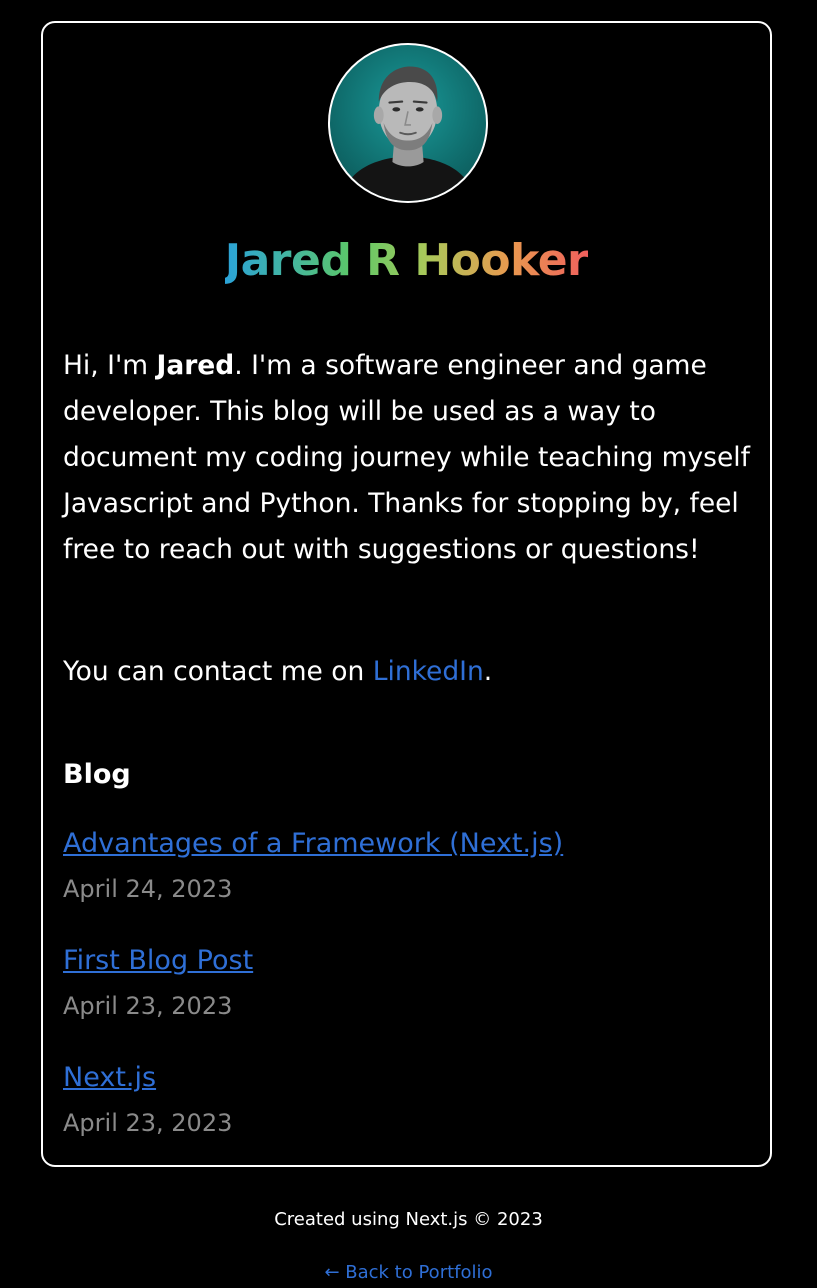  I want to click on page-title: Jared R Hooker, so click(406, 261).